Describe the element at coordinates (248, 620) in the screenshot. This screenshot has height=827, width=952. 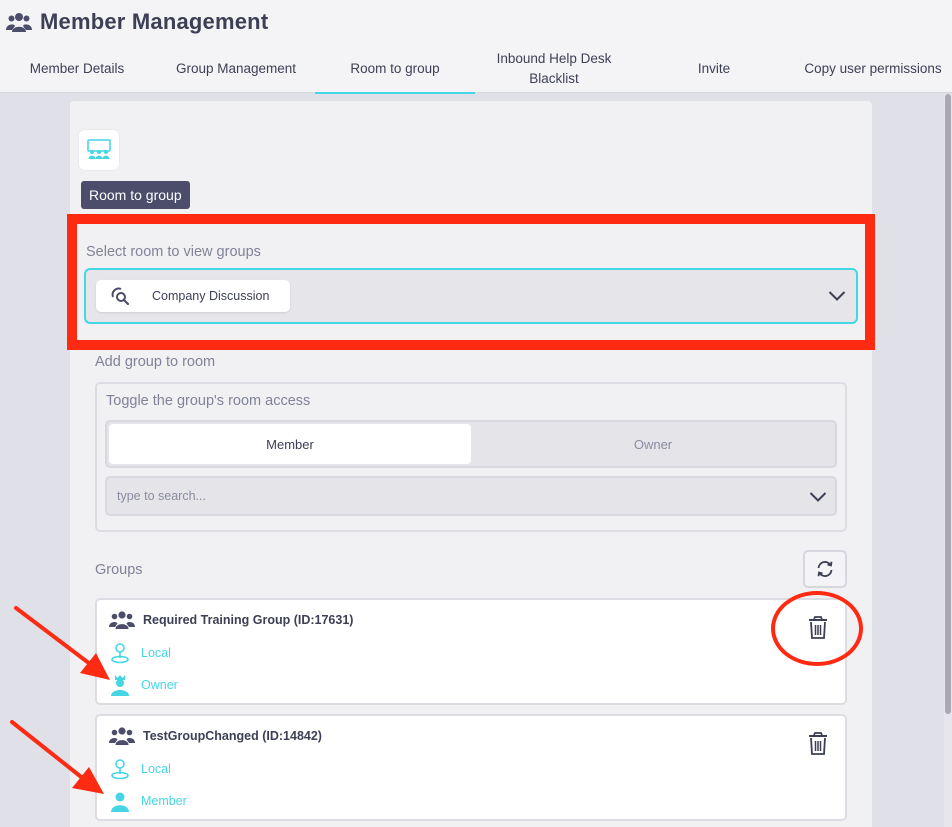
I see `group-name: Required Training Group (ID:17631)` at that location.